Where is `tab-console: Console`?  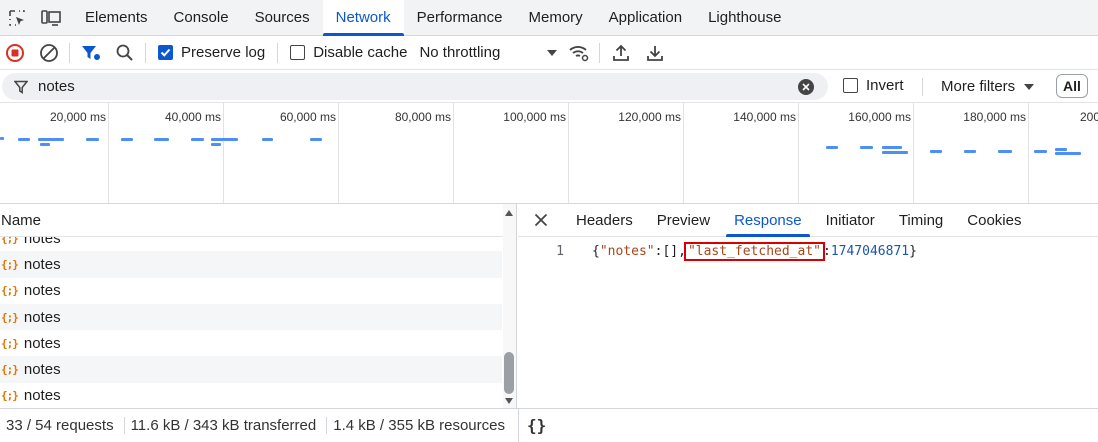 tab-console: Console is located at coordinates (201, 17).